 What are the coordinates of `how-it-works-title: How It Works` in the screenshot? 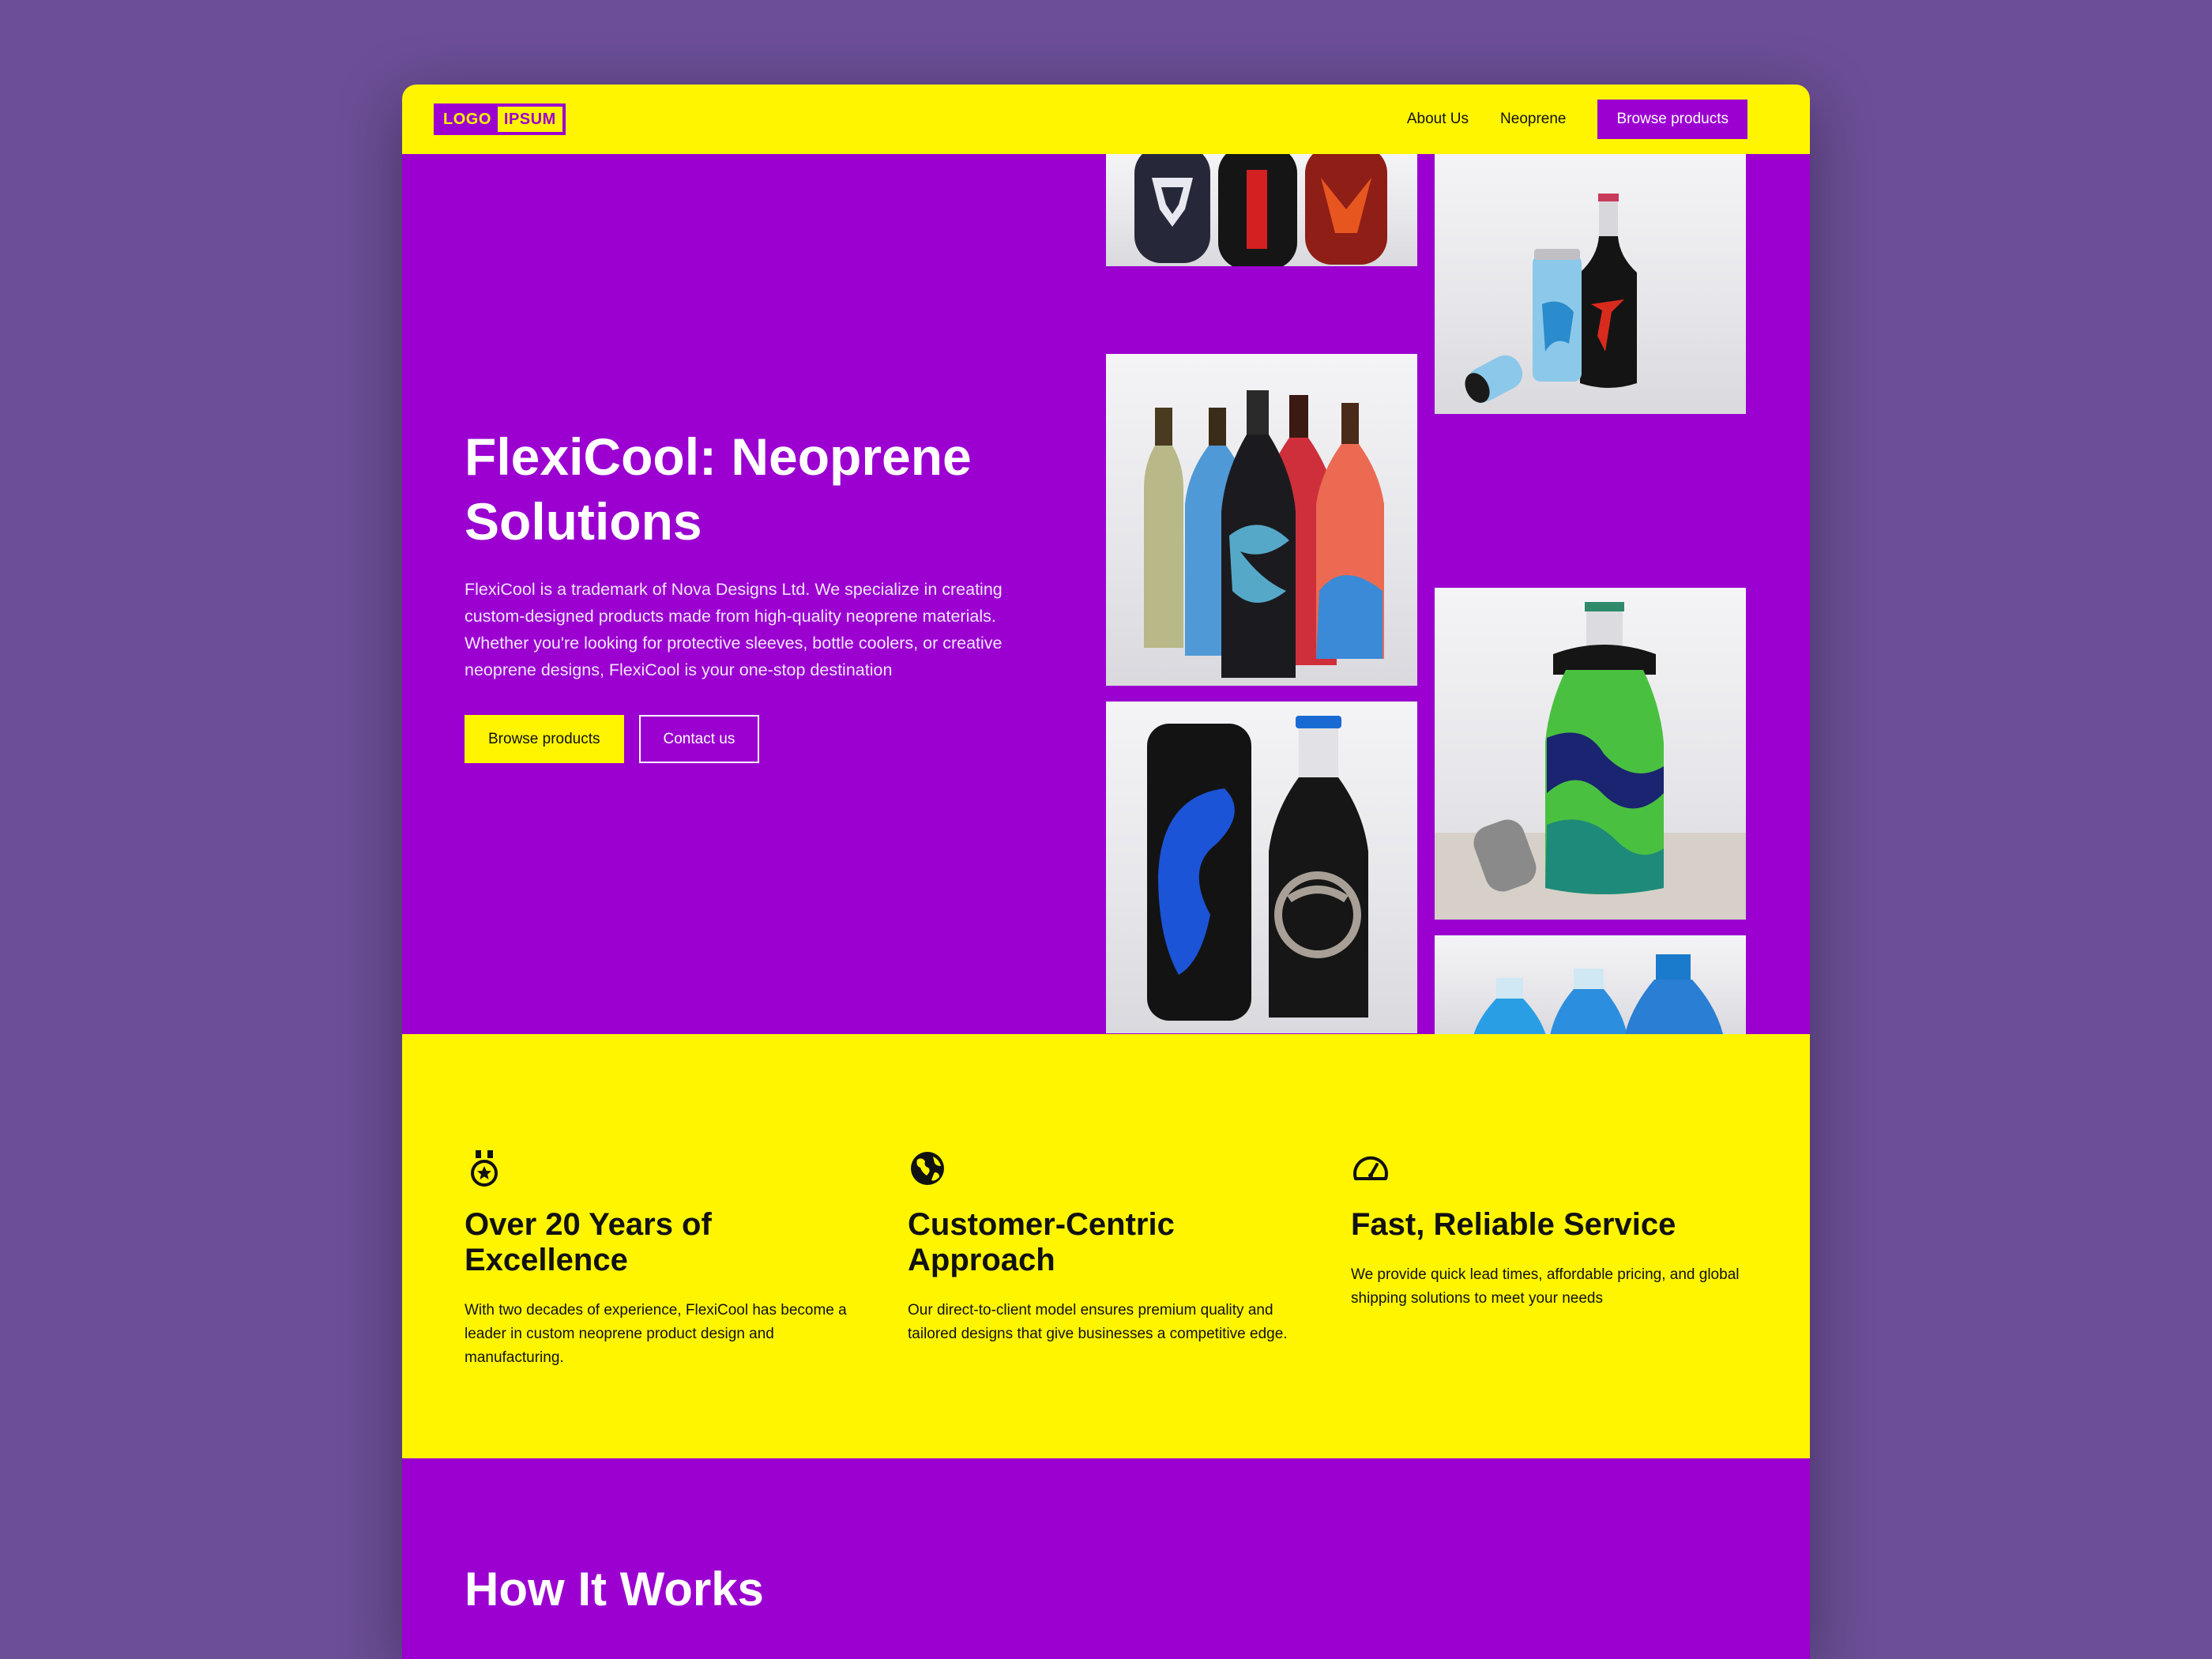 It's located at (615, 1590).